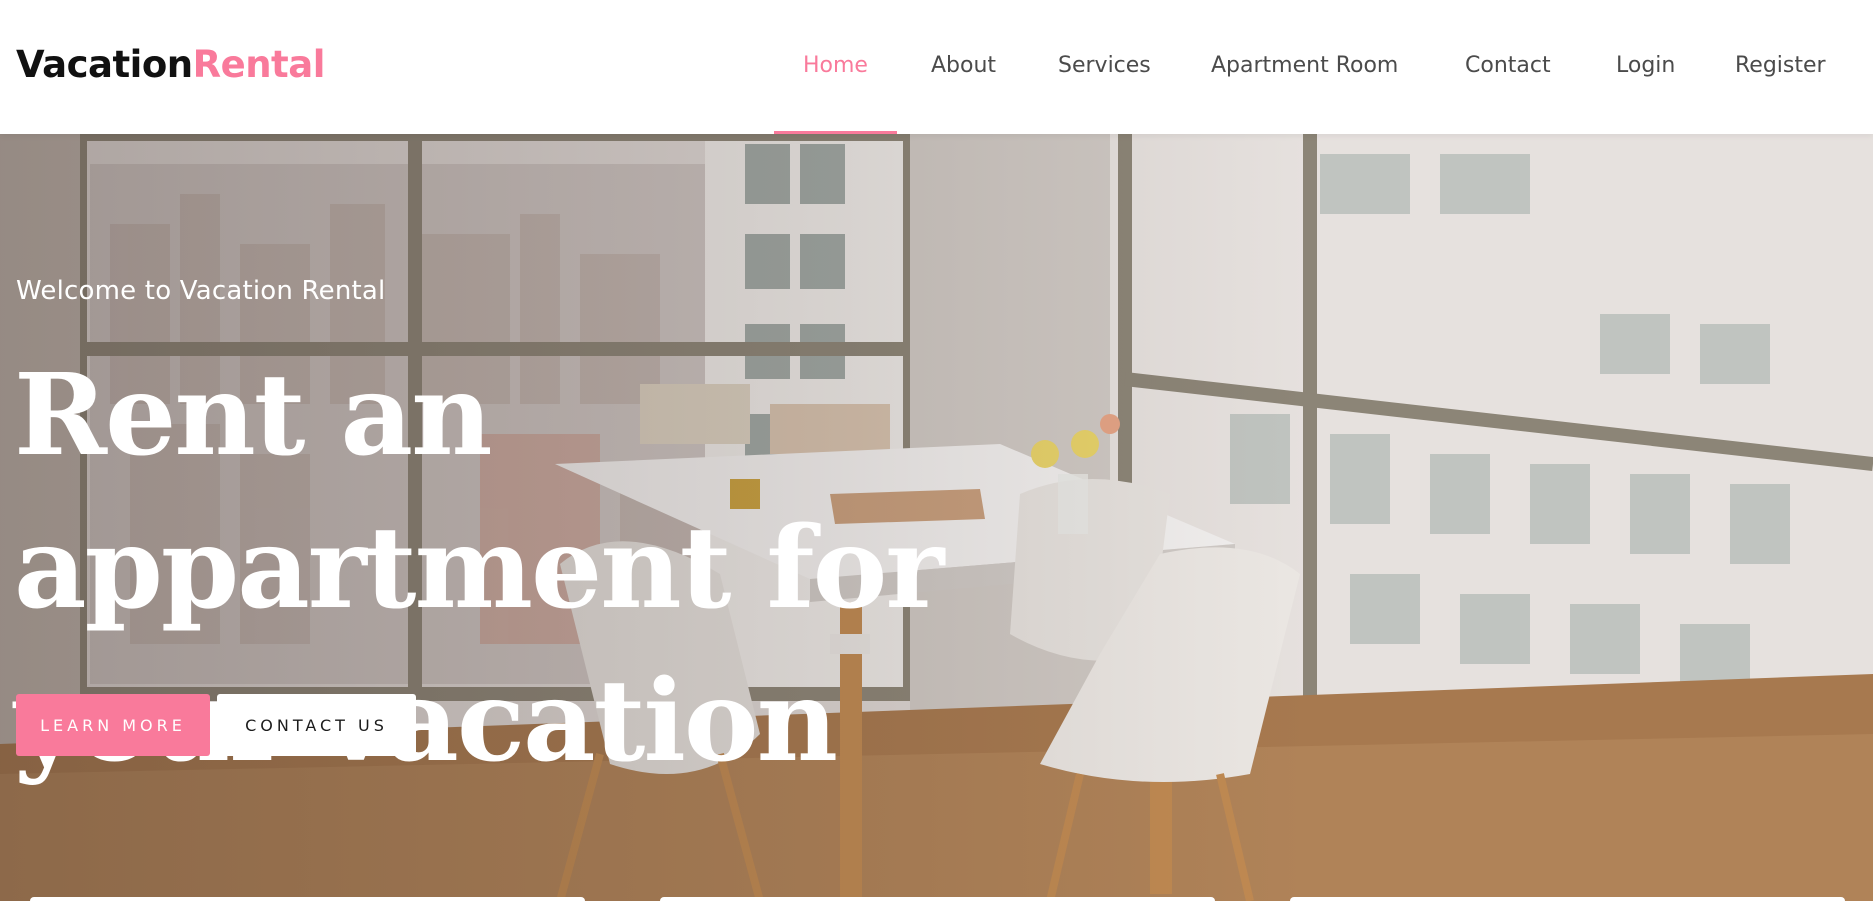 The width and height of the screenshot is (1873, 901). Describe the element at coordinates (1104, 67) in the screenshot. I see `nav-item-services: Services` at that location.